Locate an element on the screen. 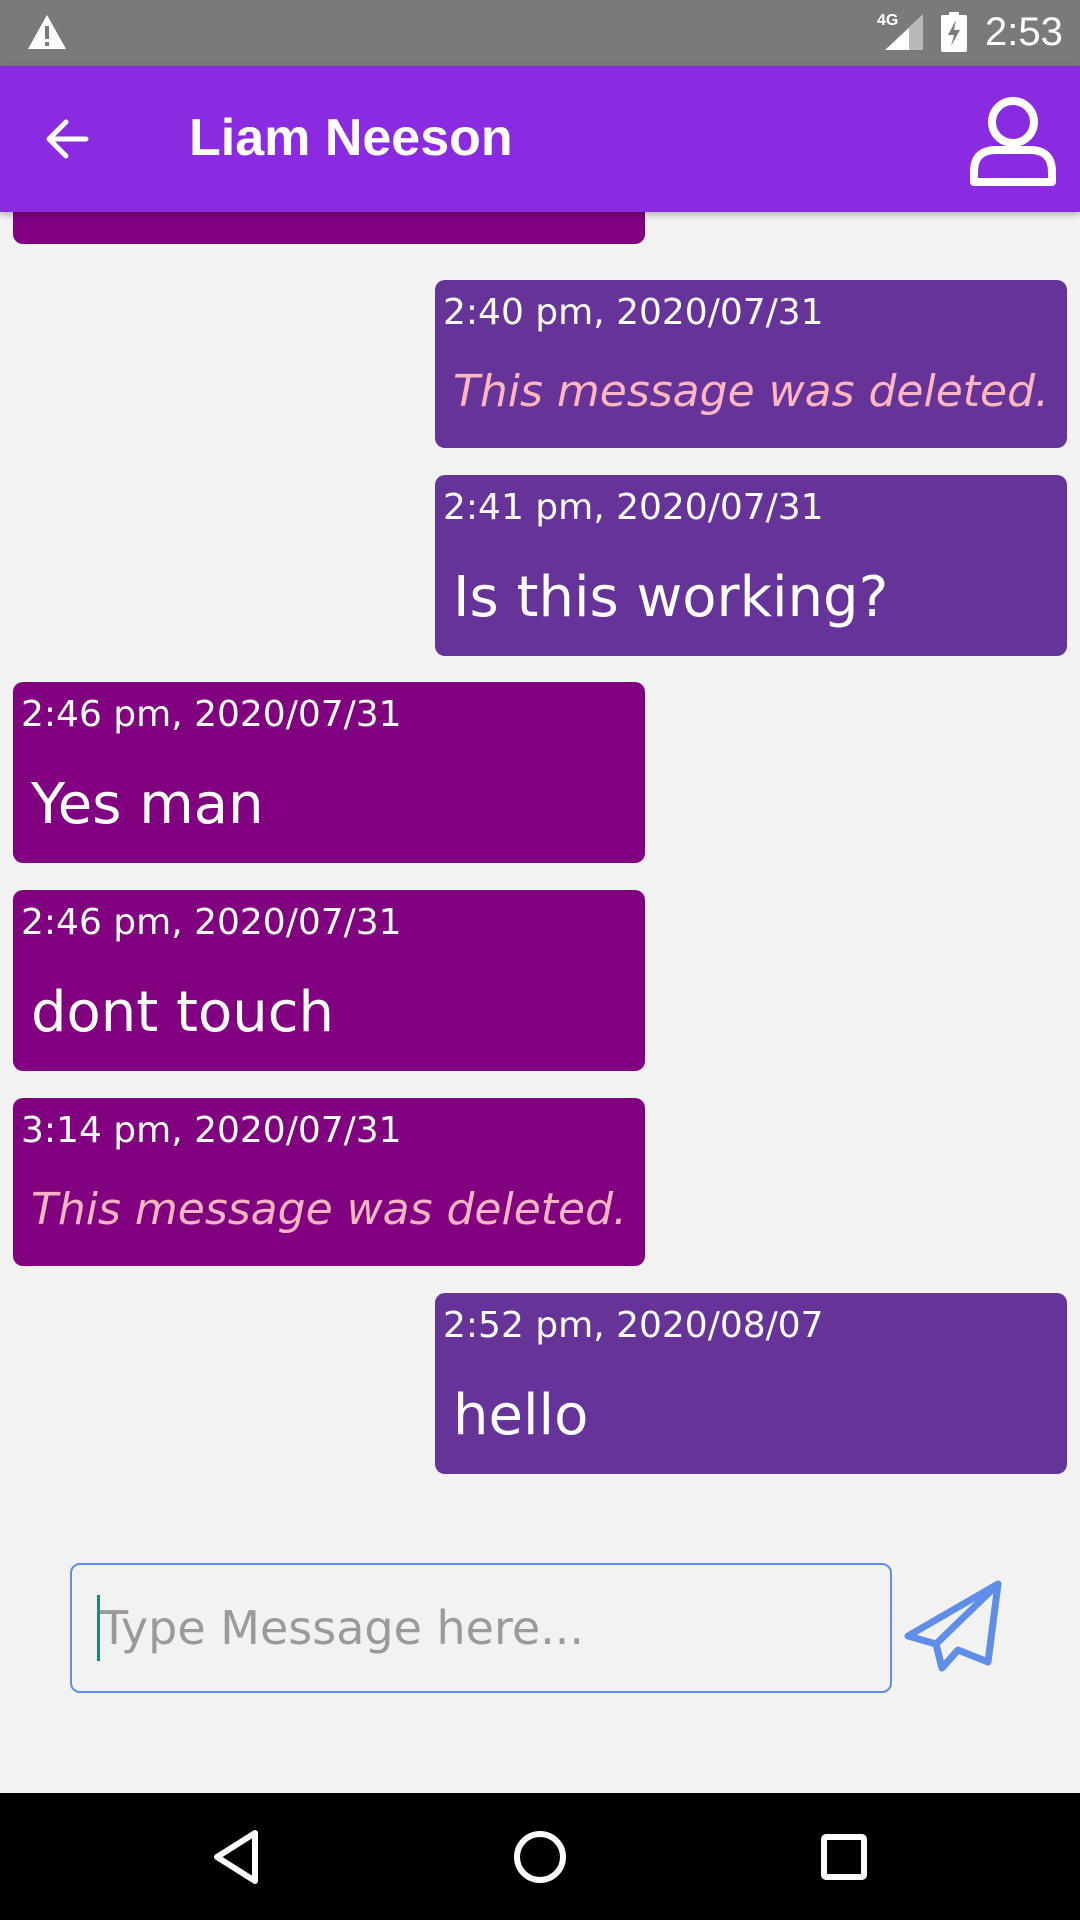 The width and height of the screenshot is (1080, 1920). message-bubble: 2:52 pm, 2020/08/07 hello is located at coordinates (751, 1383).